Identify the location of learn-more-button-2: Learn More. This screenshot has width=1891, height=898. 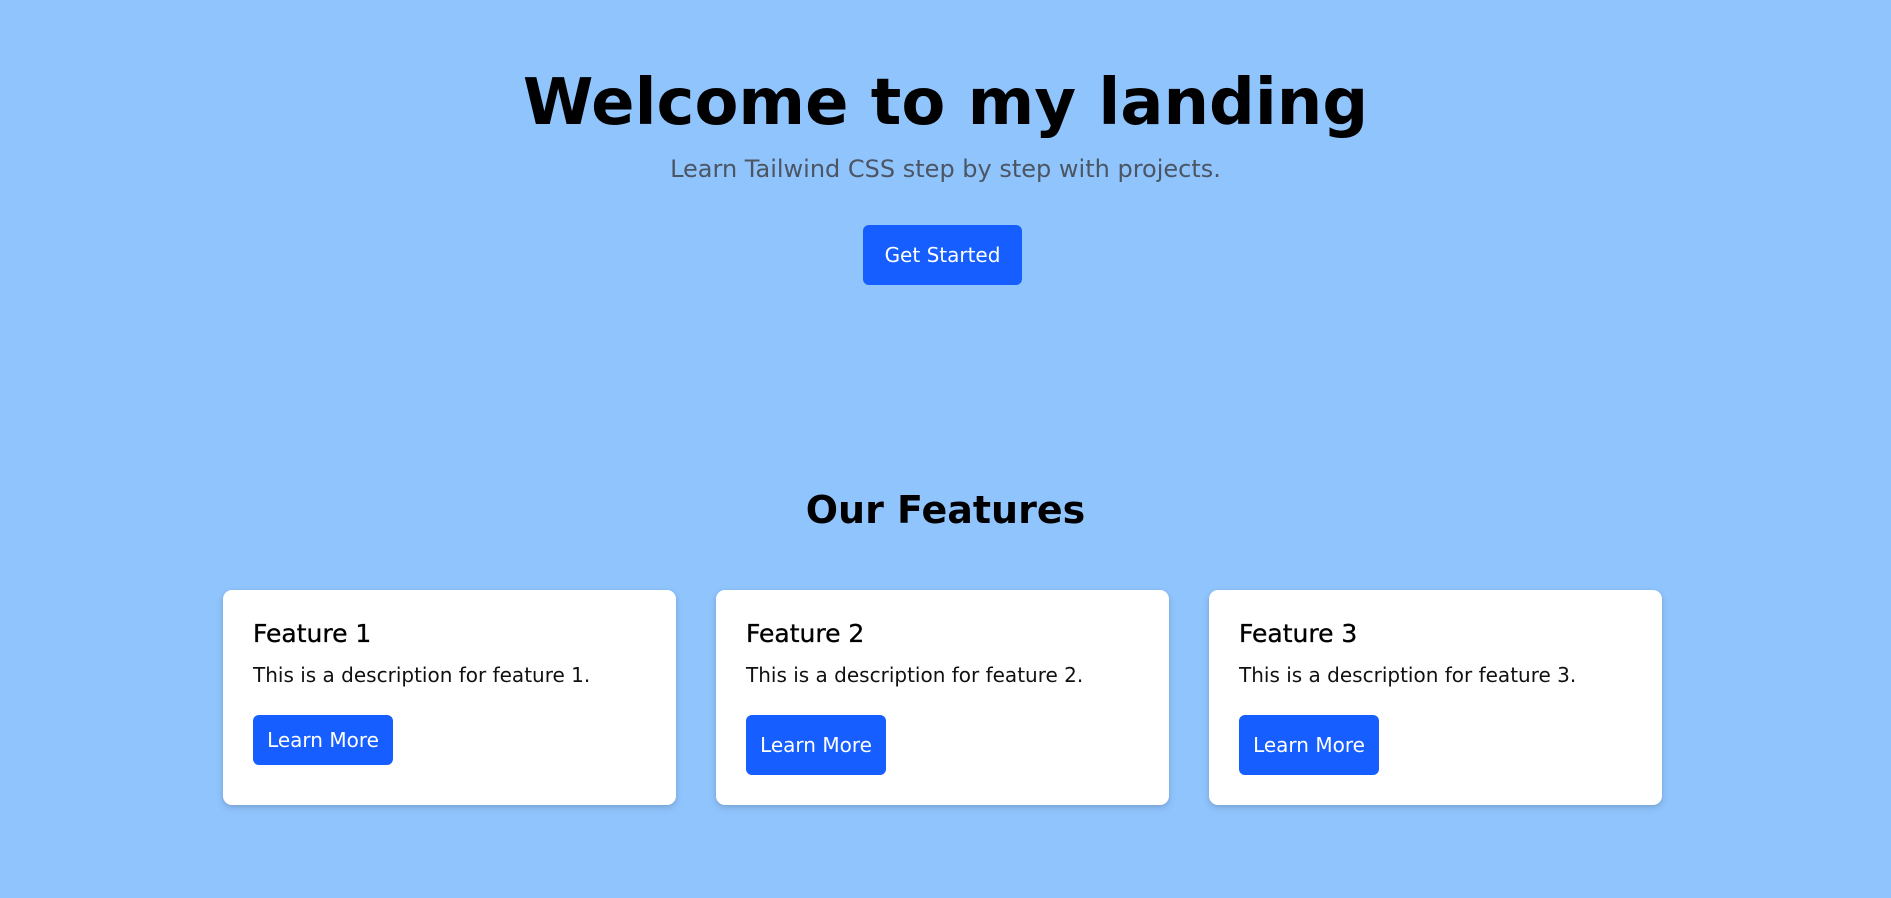
(816, 745).